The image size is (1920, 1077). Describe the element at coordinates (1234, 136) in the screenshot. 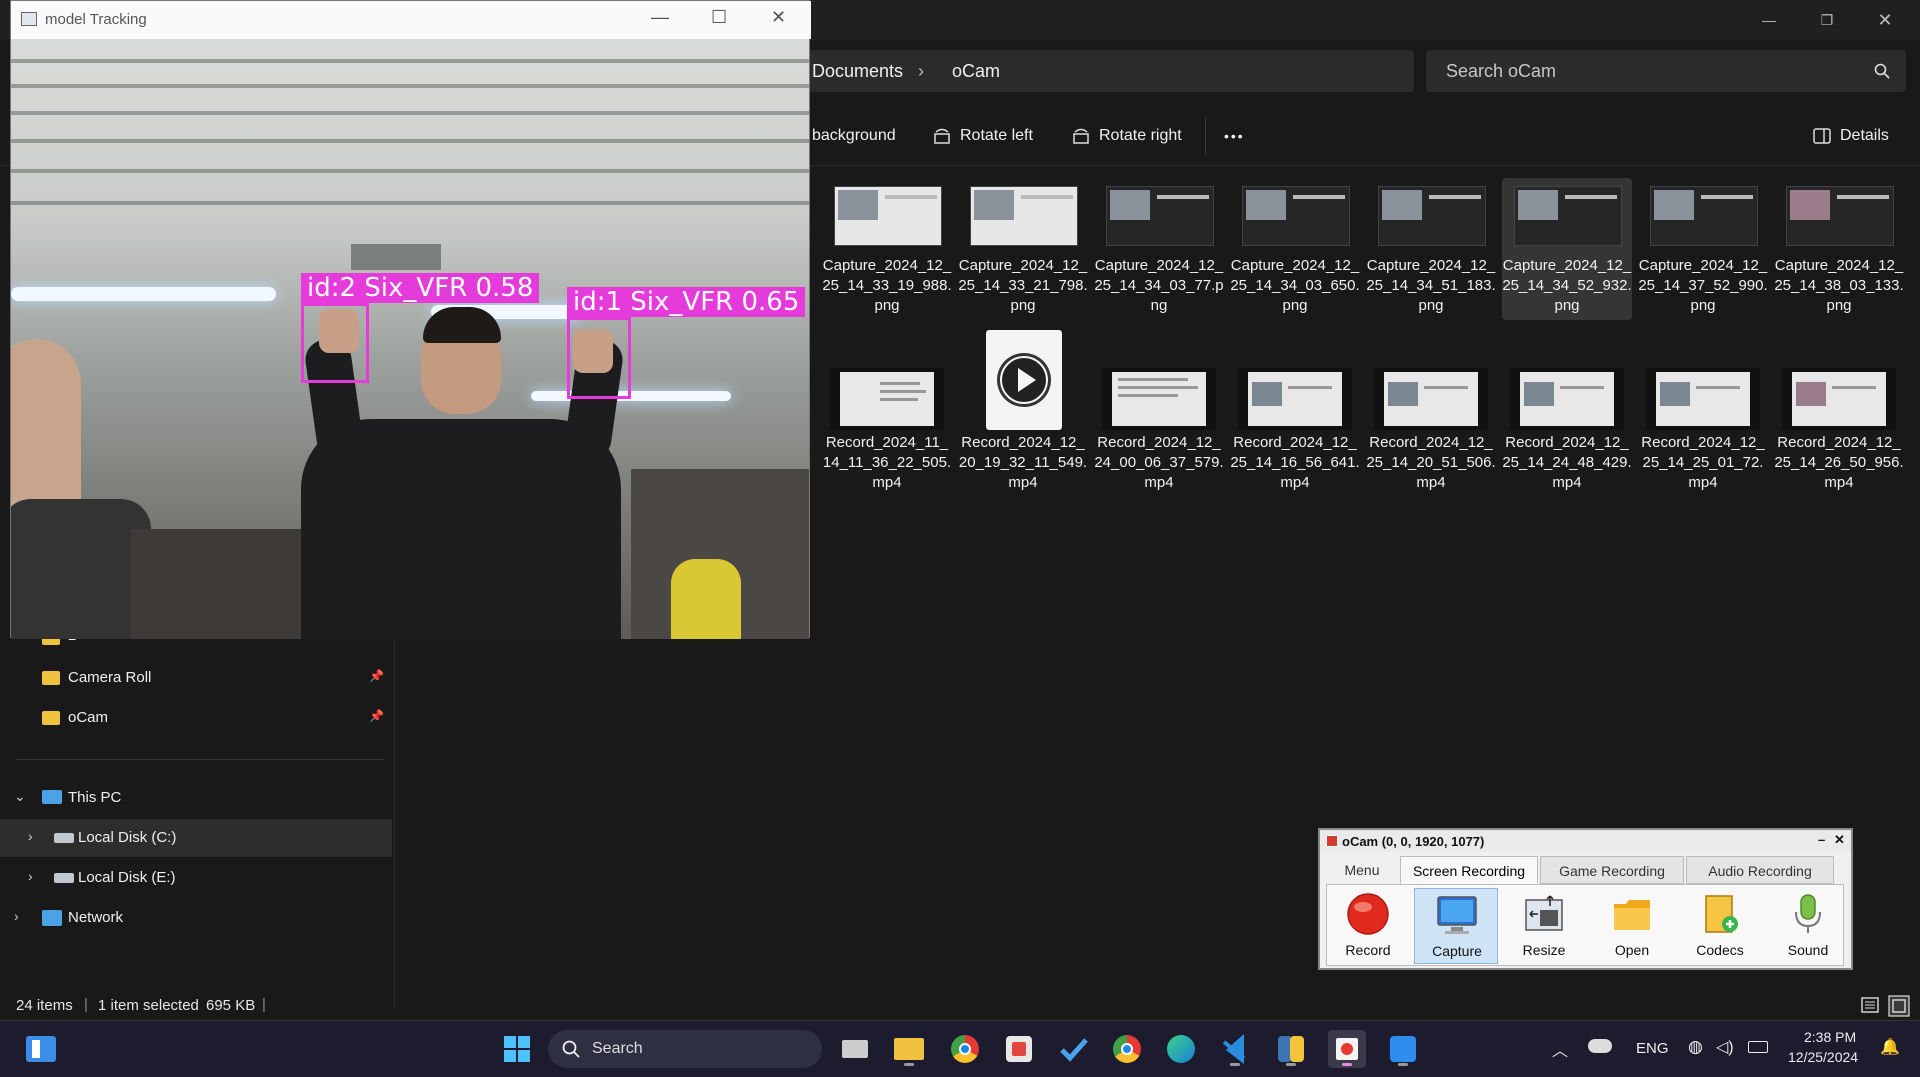

I see `more-options-button: •••` at that location.